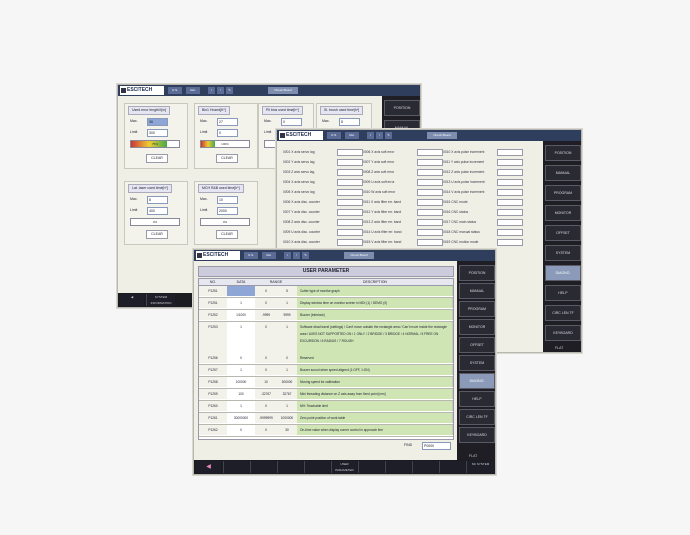  What do you see at coordinates (157, 122) in the screenshot?
I see `max-field: 36` at bounding box center [157, 122].